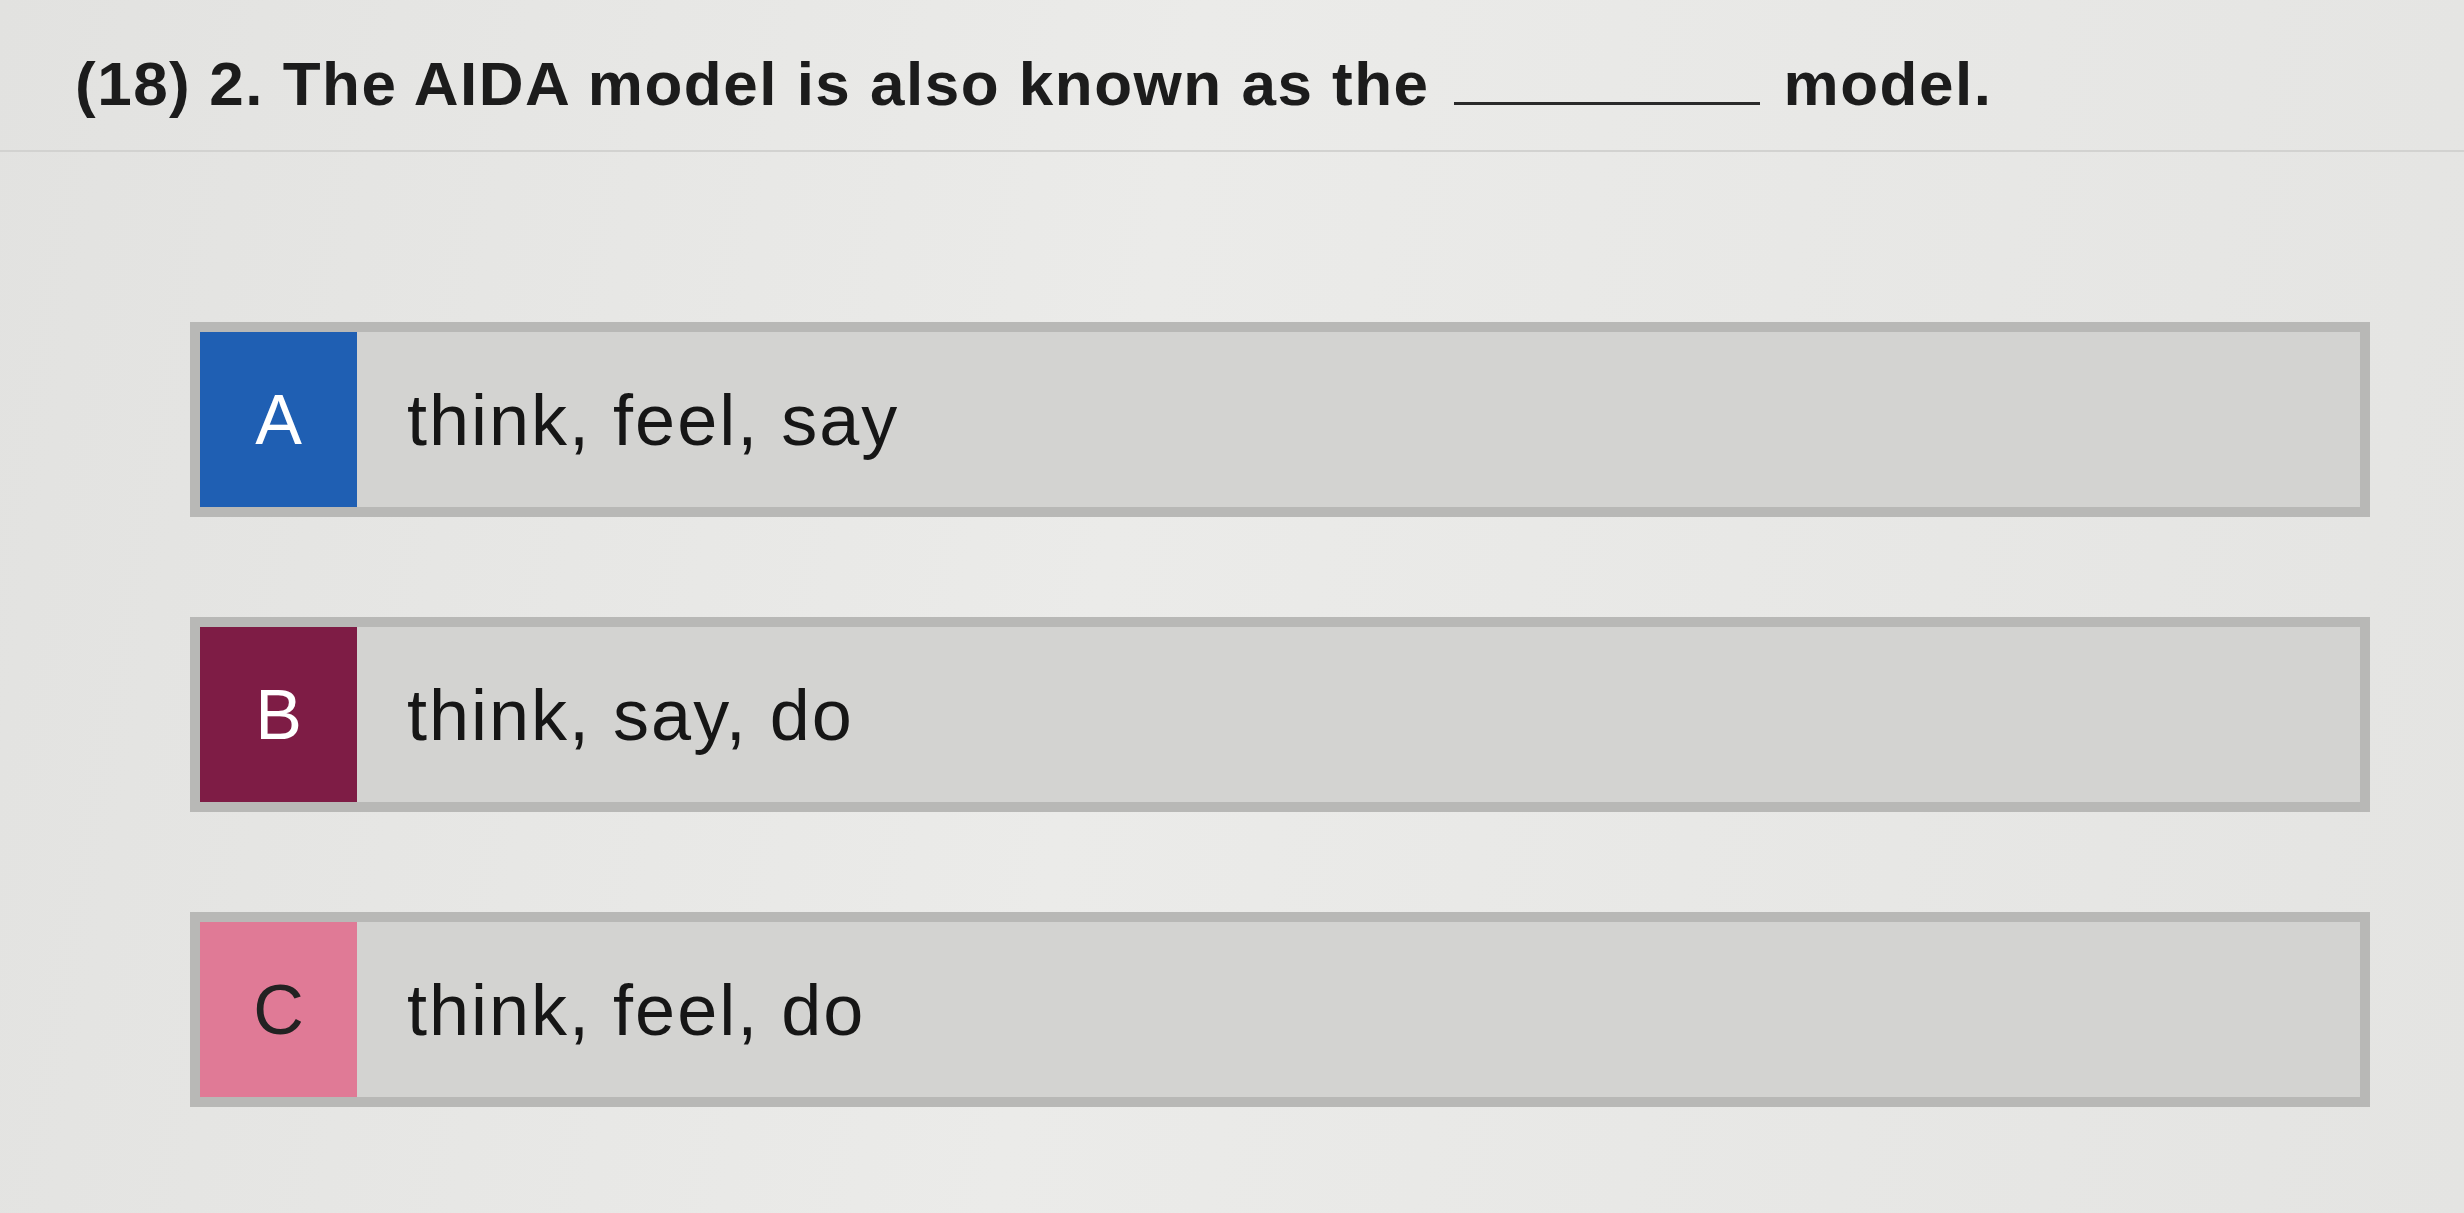 This screenshot has width=2464, height=1213. Describe the element at coordinates (133, 84) in the screenshot. I see `question-number: (18)` at that location.